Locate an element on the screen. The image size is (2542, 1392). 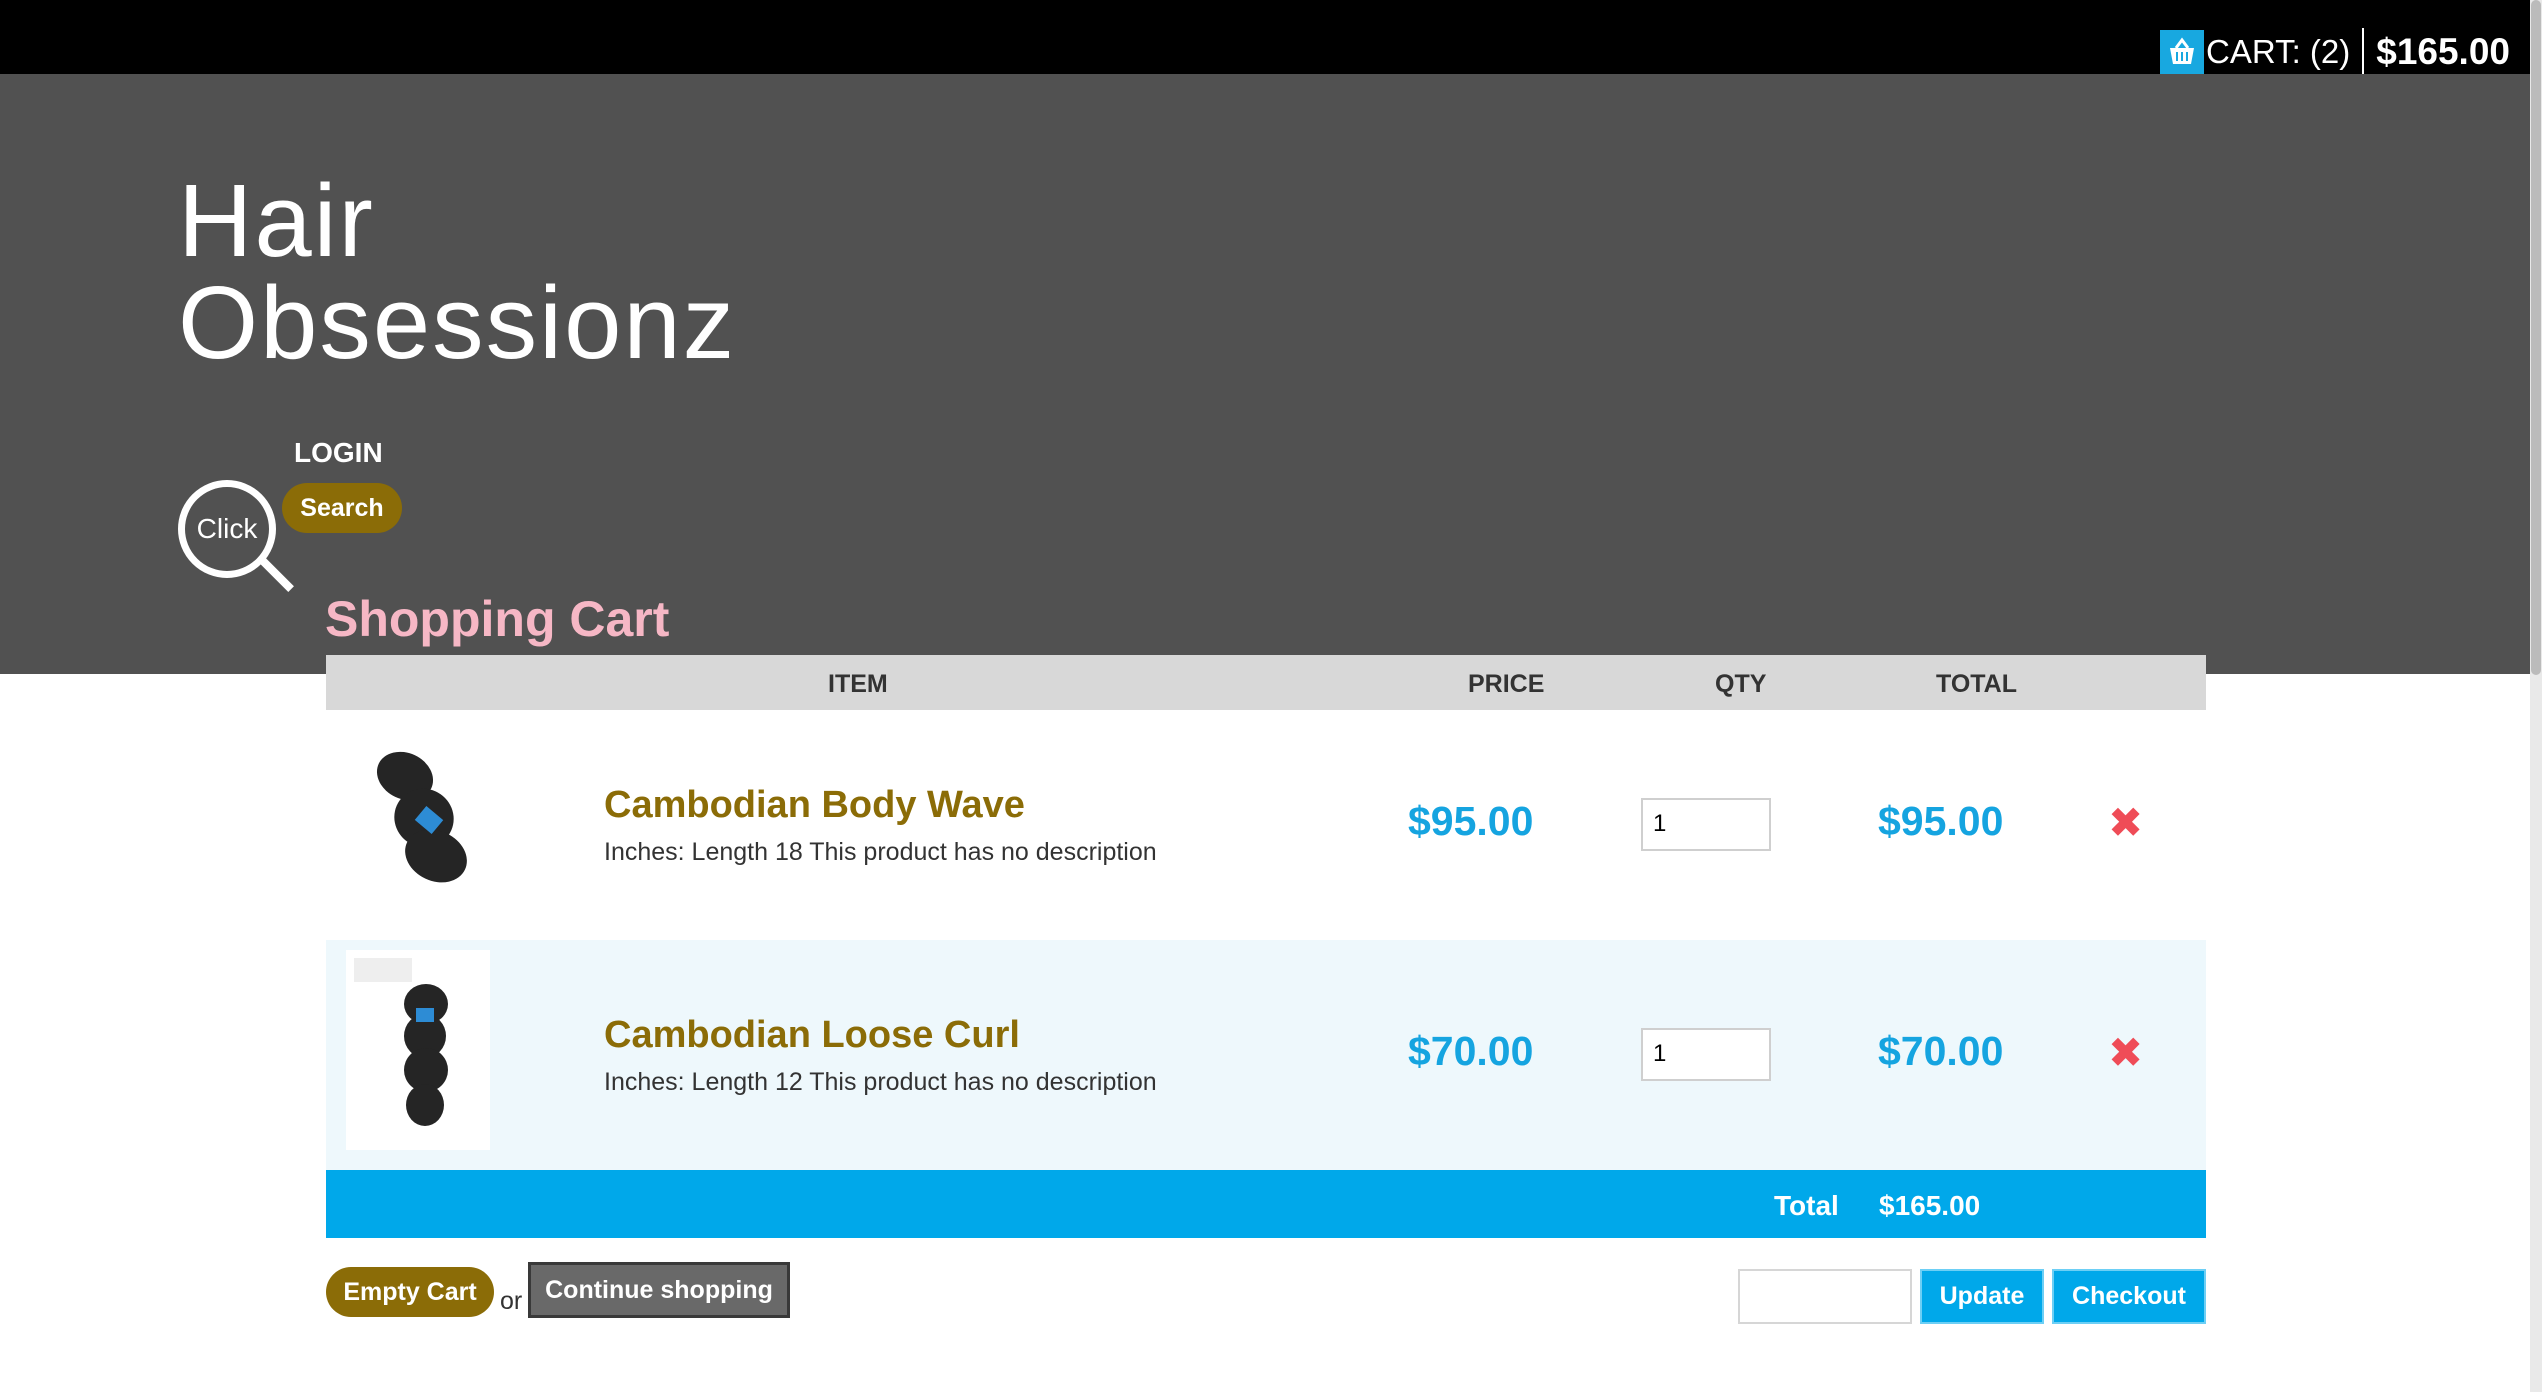
cart-summary: CART: (2) $165.00 is located at coordinates (2335, 52).